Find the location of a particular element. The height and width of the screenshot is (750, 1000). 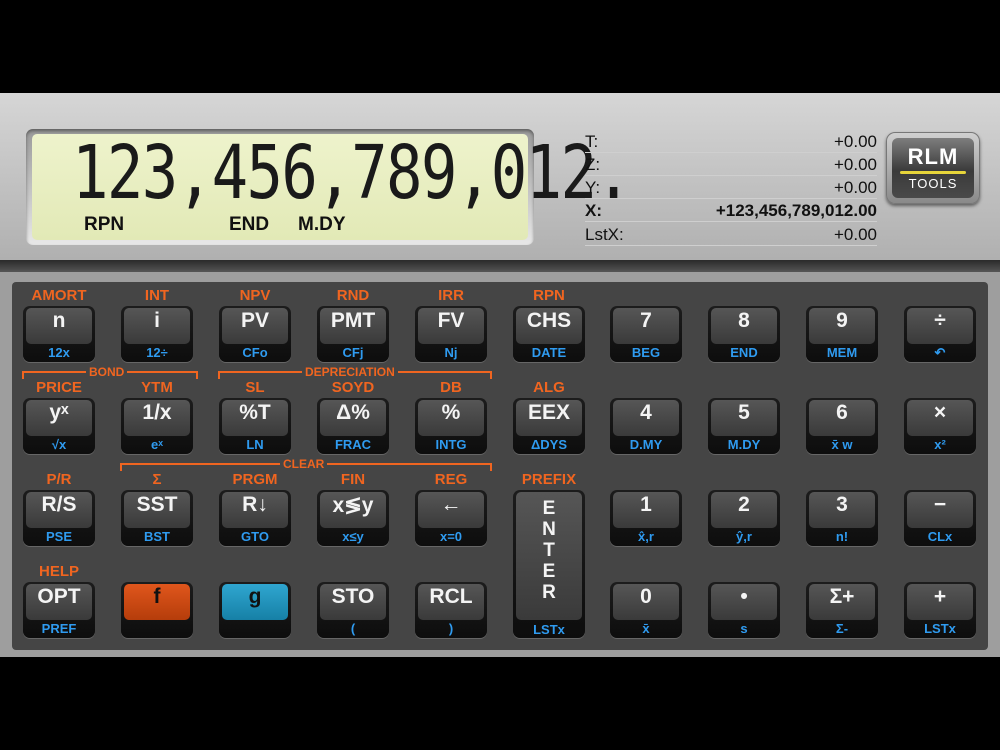

key-main-label: 1/x is located at coordinates (157, 412).